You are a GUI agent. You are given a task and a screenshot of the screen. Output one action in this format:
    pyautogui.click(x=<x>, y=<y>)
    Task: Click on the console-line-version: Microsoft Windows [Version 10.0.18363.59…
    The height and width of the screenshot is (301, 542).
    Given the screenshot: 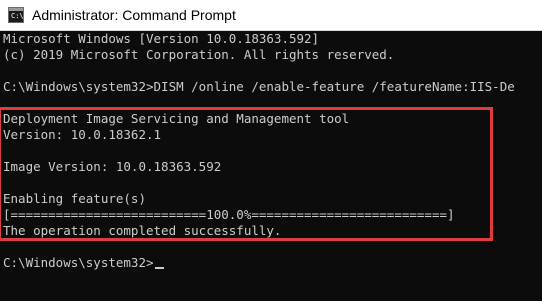 What is the action you would take?
    pyautogui.click(x=161, y=38)
    